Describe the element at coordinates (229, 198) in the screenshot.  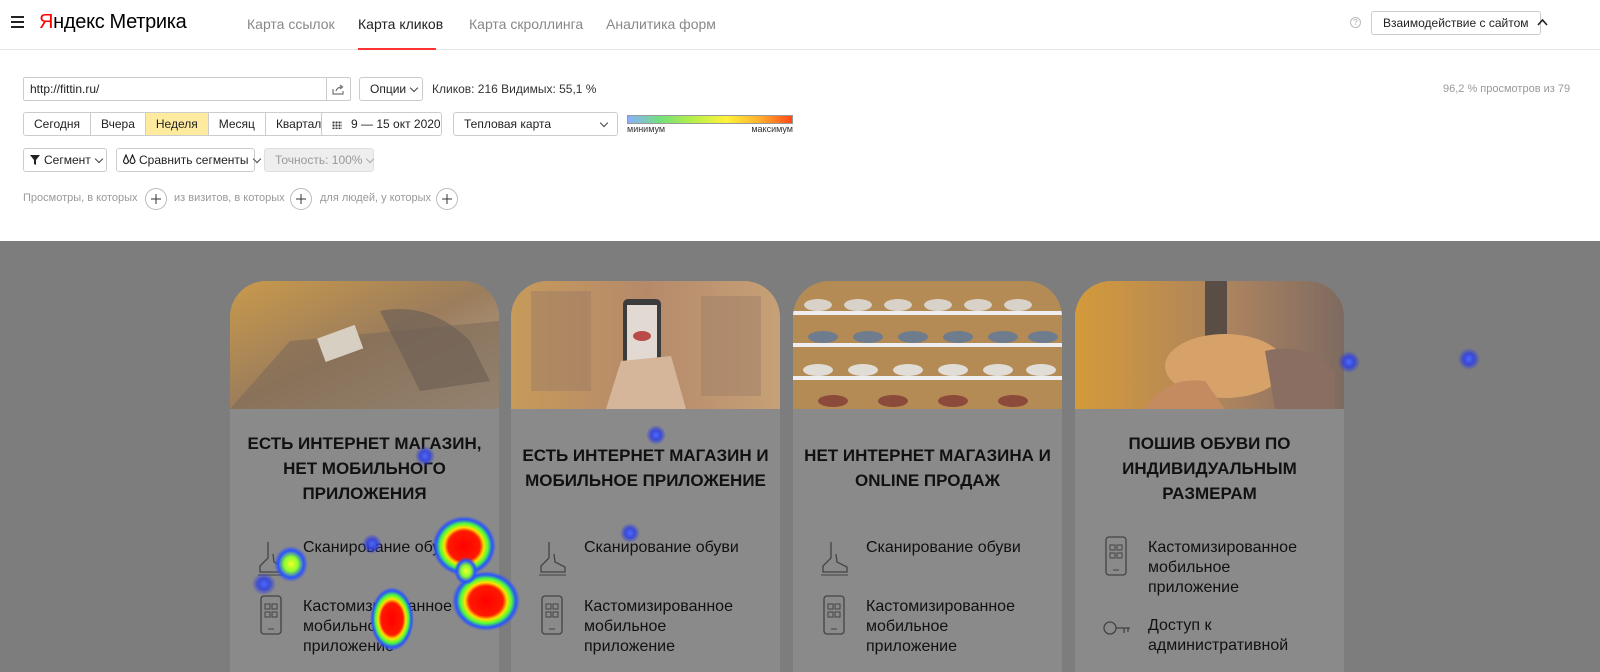
I see `filter-visits-label: из визитов, в которых` at that location.